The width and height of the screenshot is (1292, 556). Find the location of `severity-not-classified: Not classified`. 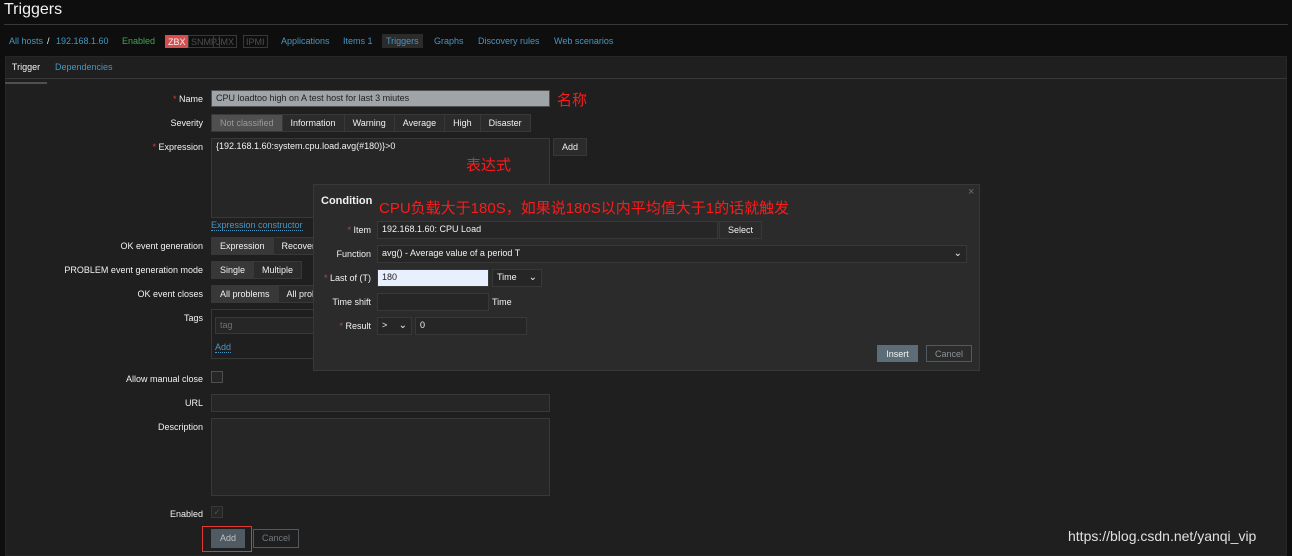

severity-not-classified: Not classified is located at coordinates (247, 123).